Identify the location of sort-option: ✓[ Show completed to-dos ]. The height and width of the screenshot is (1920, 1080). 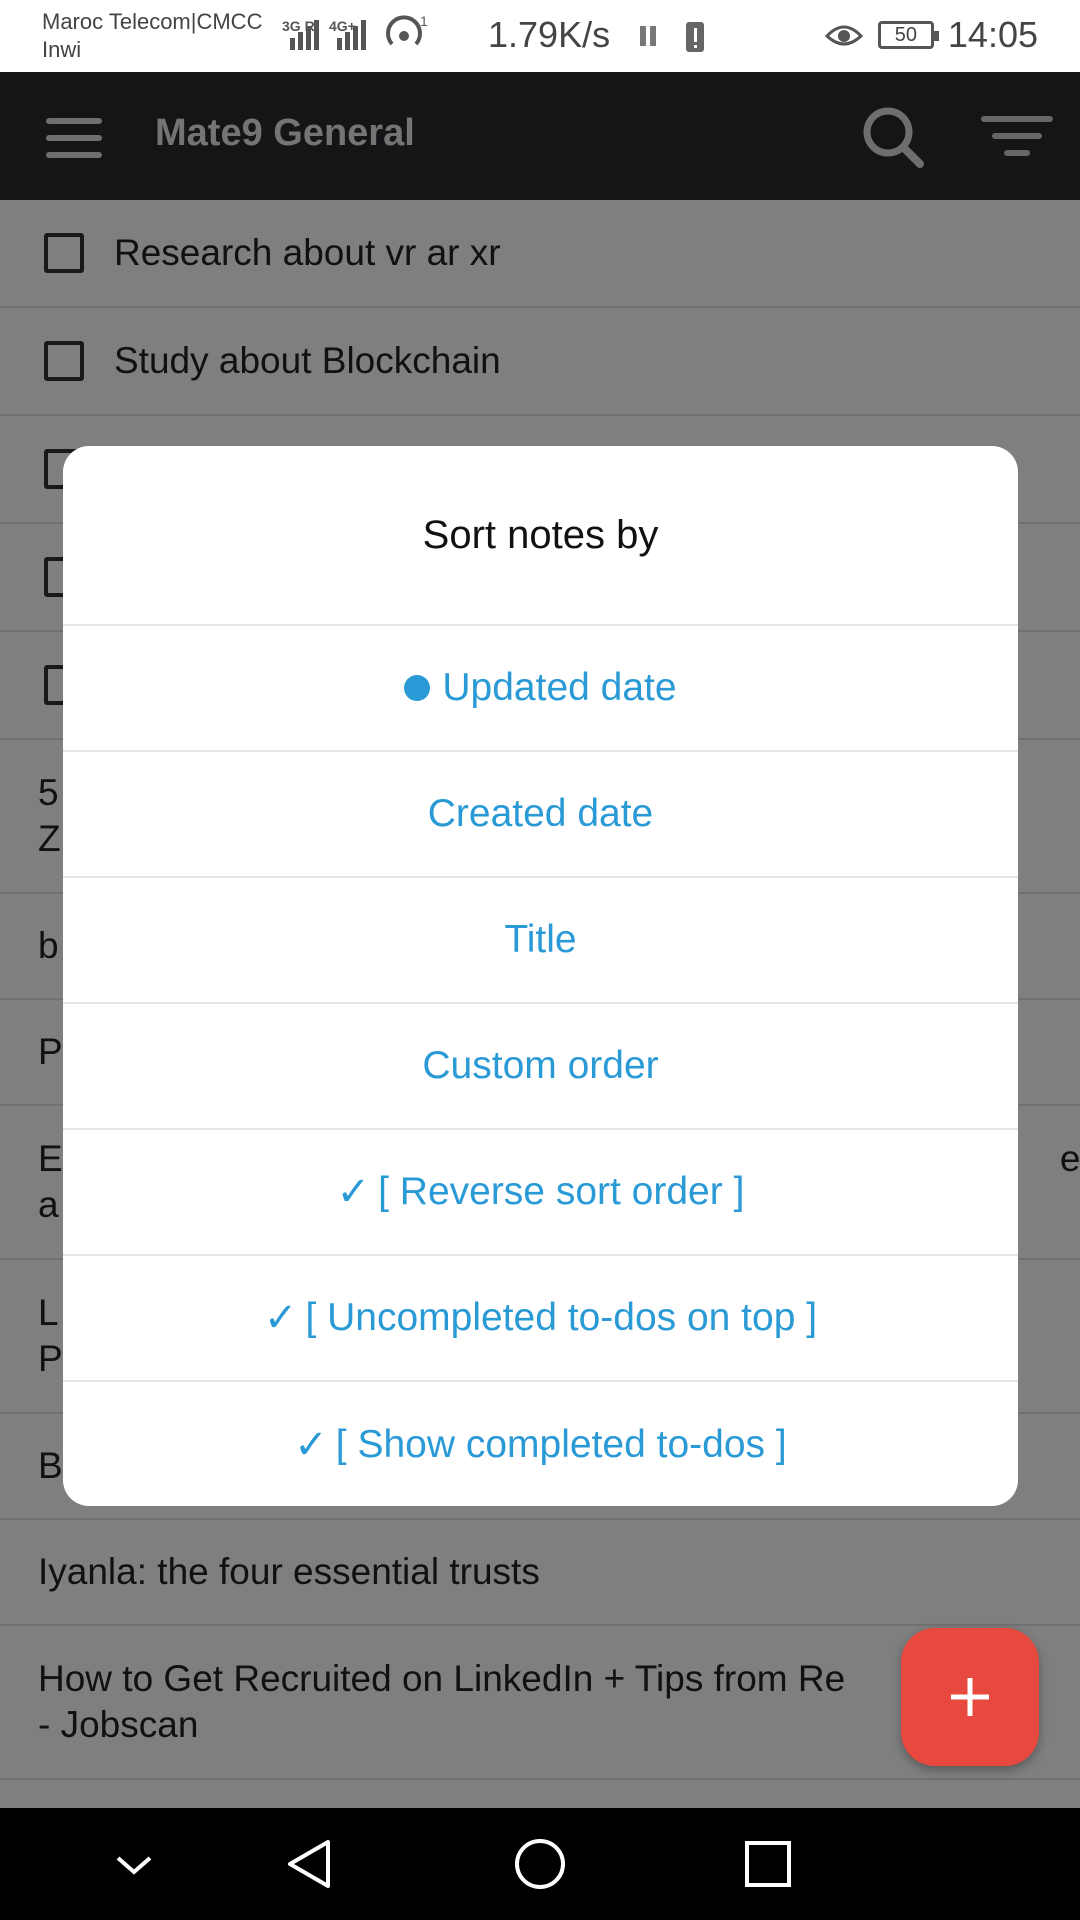
(540, 1444).